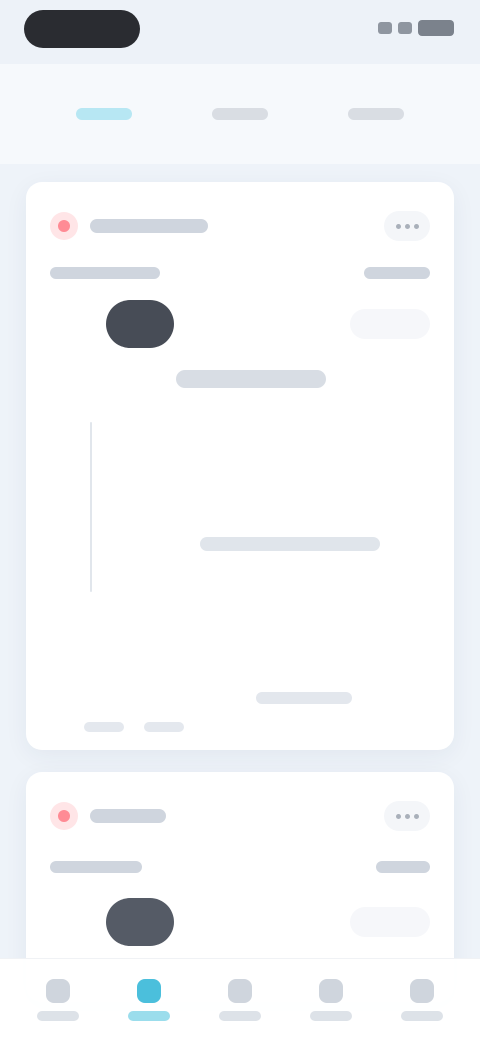  Describe the element at coordinates (57, 990) in the screenshot. I see `home-icon` at that location.